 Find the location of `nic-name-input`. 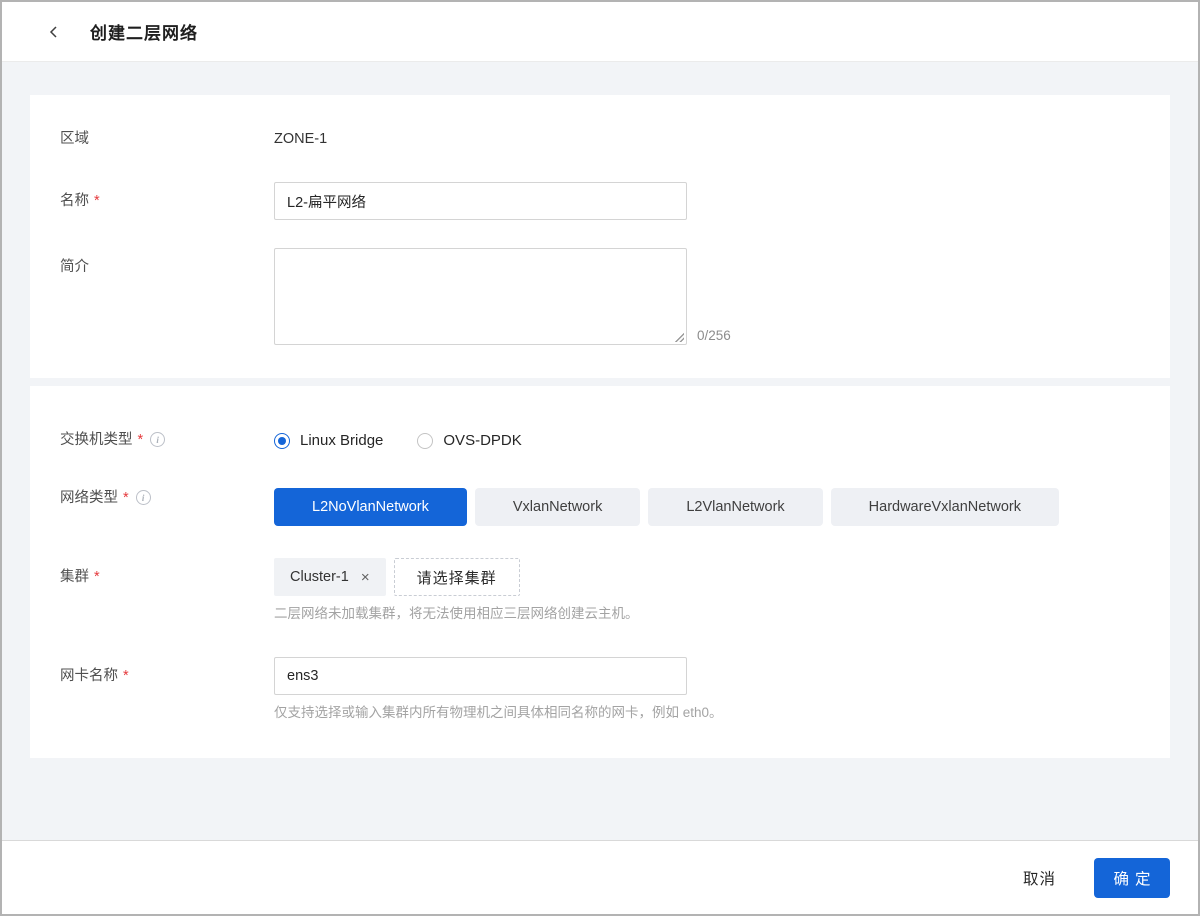

nic-name-input is located at coordinates (480, 676).